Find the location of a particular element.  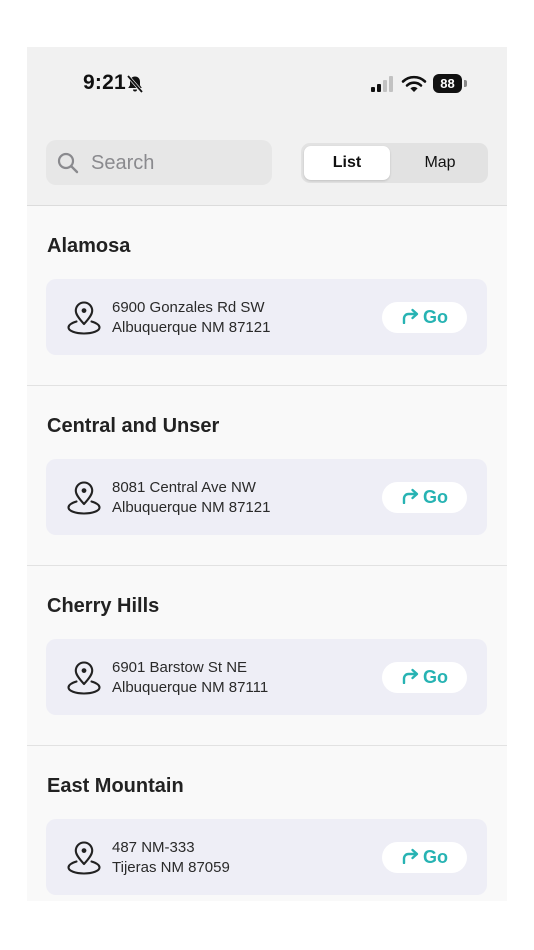

battery-icon: 88 is located at coordinates (450, 84).